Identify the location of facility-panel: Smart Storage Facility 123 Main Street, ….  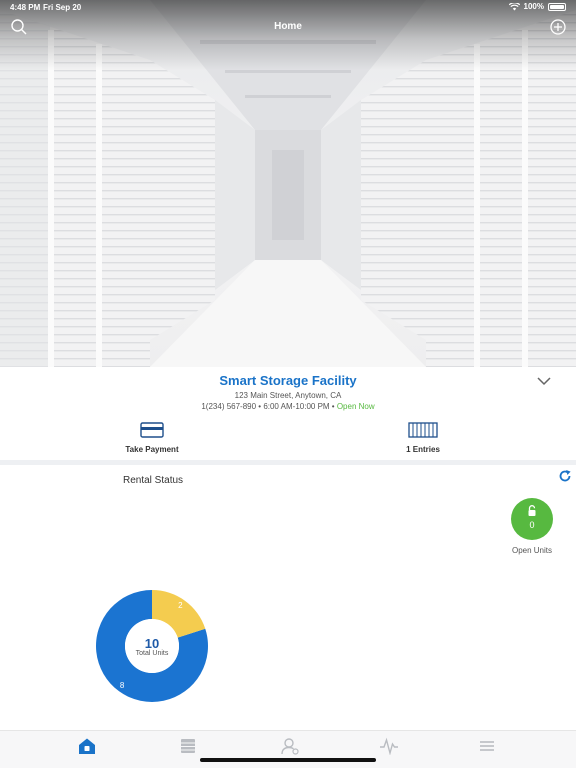
(288, 413).